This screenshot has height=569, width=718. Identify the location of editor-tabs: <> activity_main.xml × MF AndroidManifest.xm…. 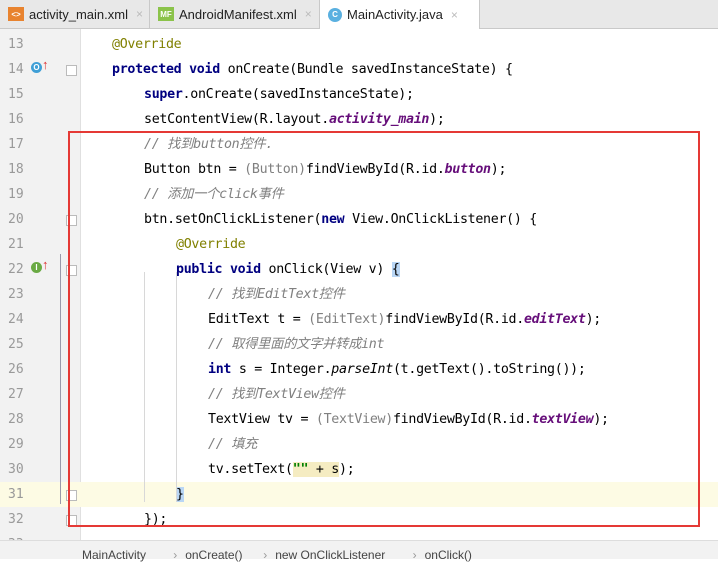
(359, 14).